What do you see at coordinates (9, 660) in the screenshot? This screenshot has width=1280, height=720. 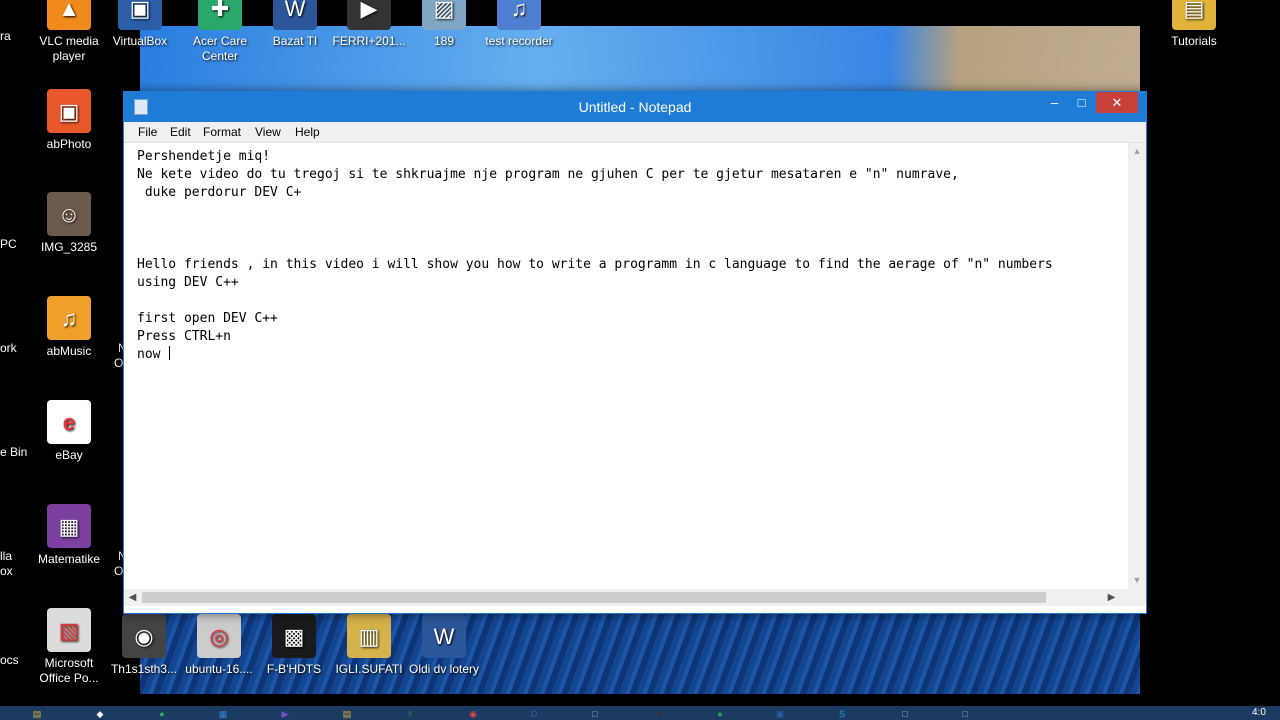 I see `edge-label: ocs` at bounding box center [9, 660].